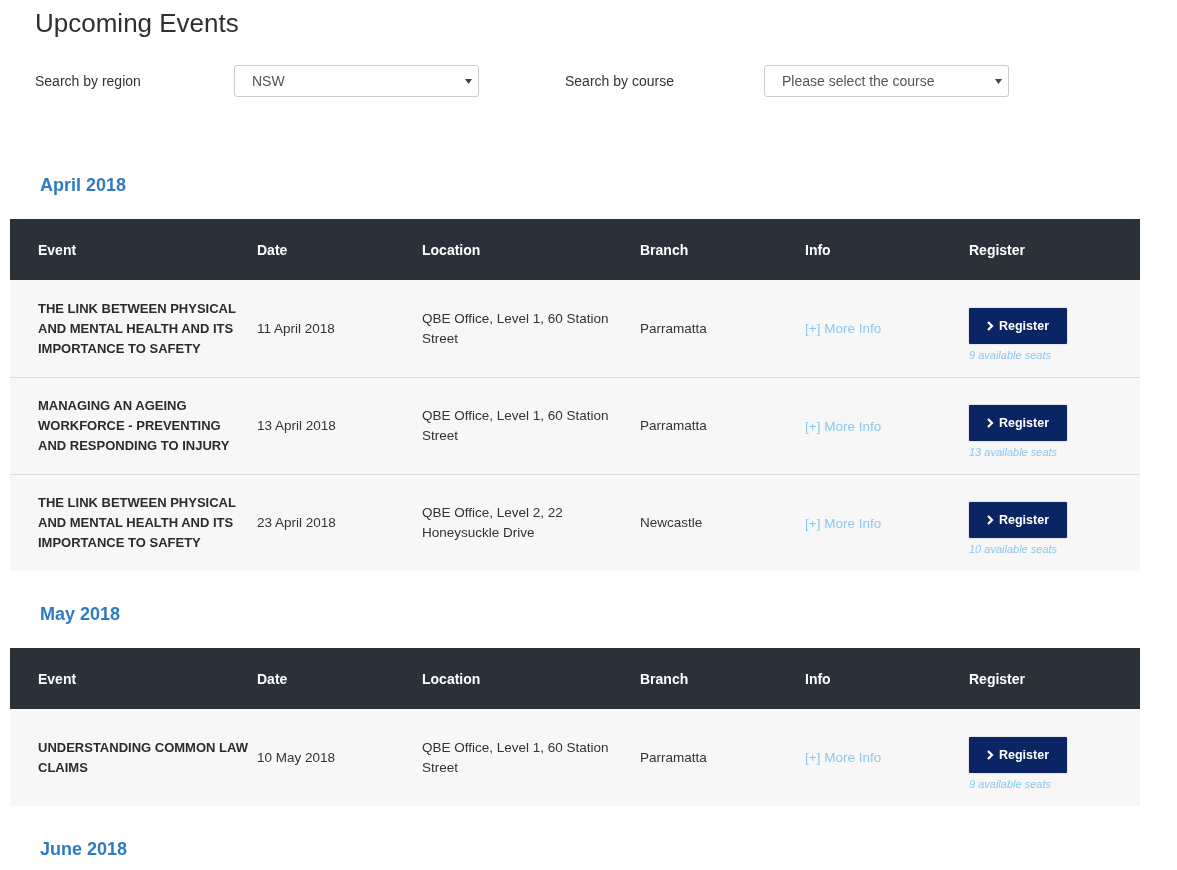 Image resolution: width=1177 pixels, height=870 pixels. What do you see at coordinates (620, 81) in the screenshot?
I see `filter-label: Search by course` at bounding box center [620, 81].